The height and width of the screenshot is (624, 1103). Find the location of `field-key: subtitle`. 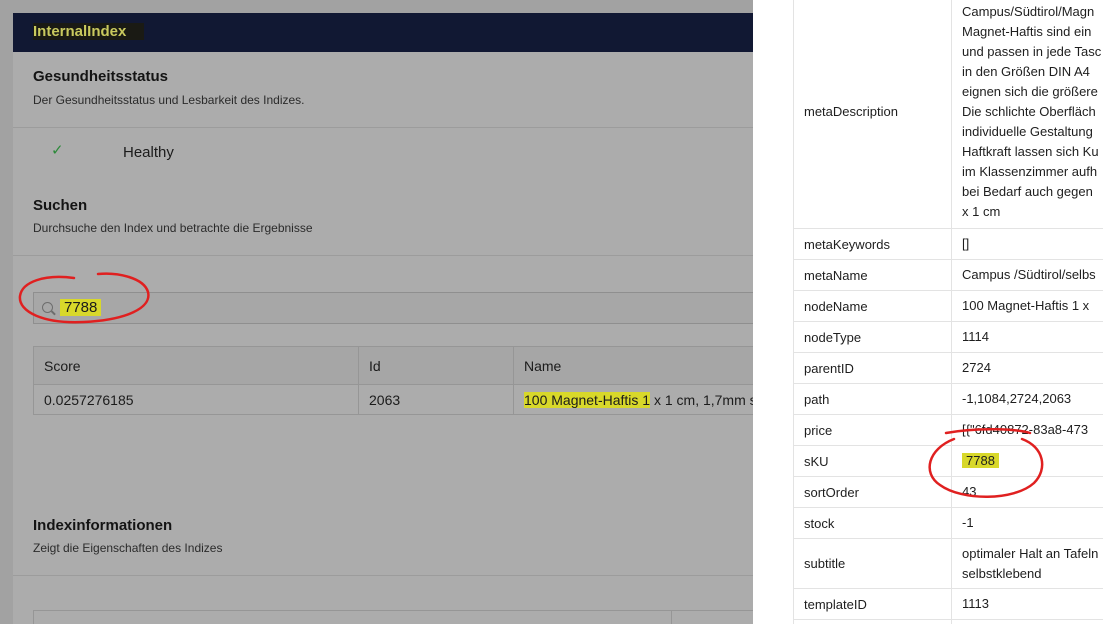

field-key: subtitle is located at coordinates (872, 563).